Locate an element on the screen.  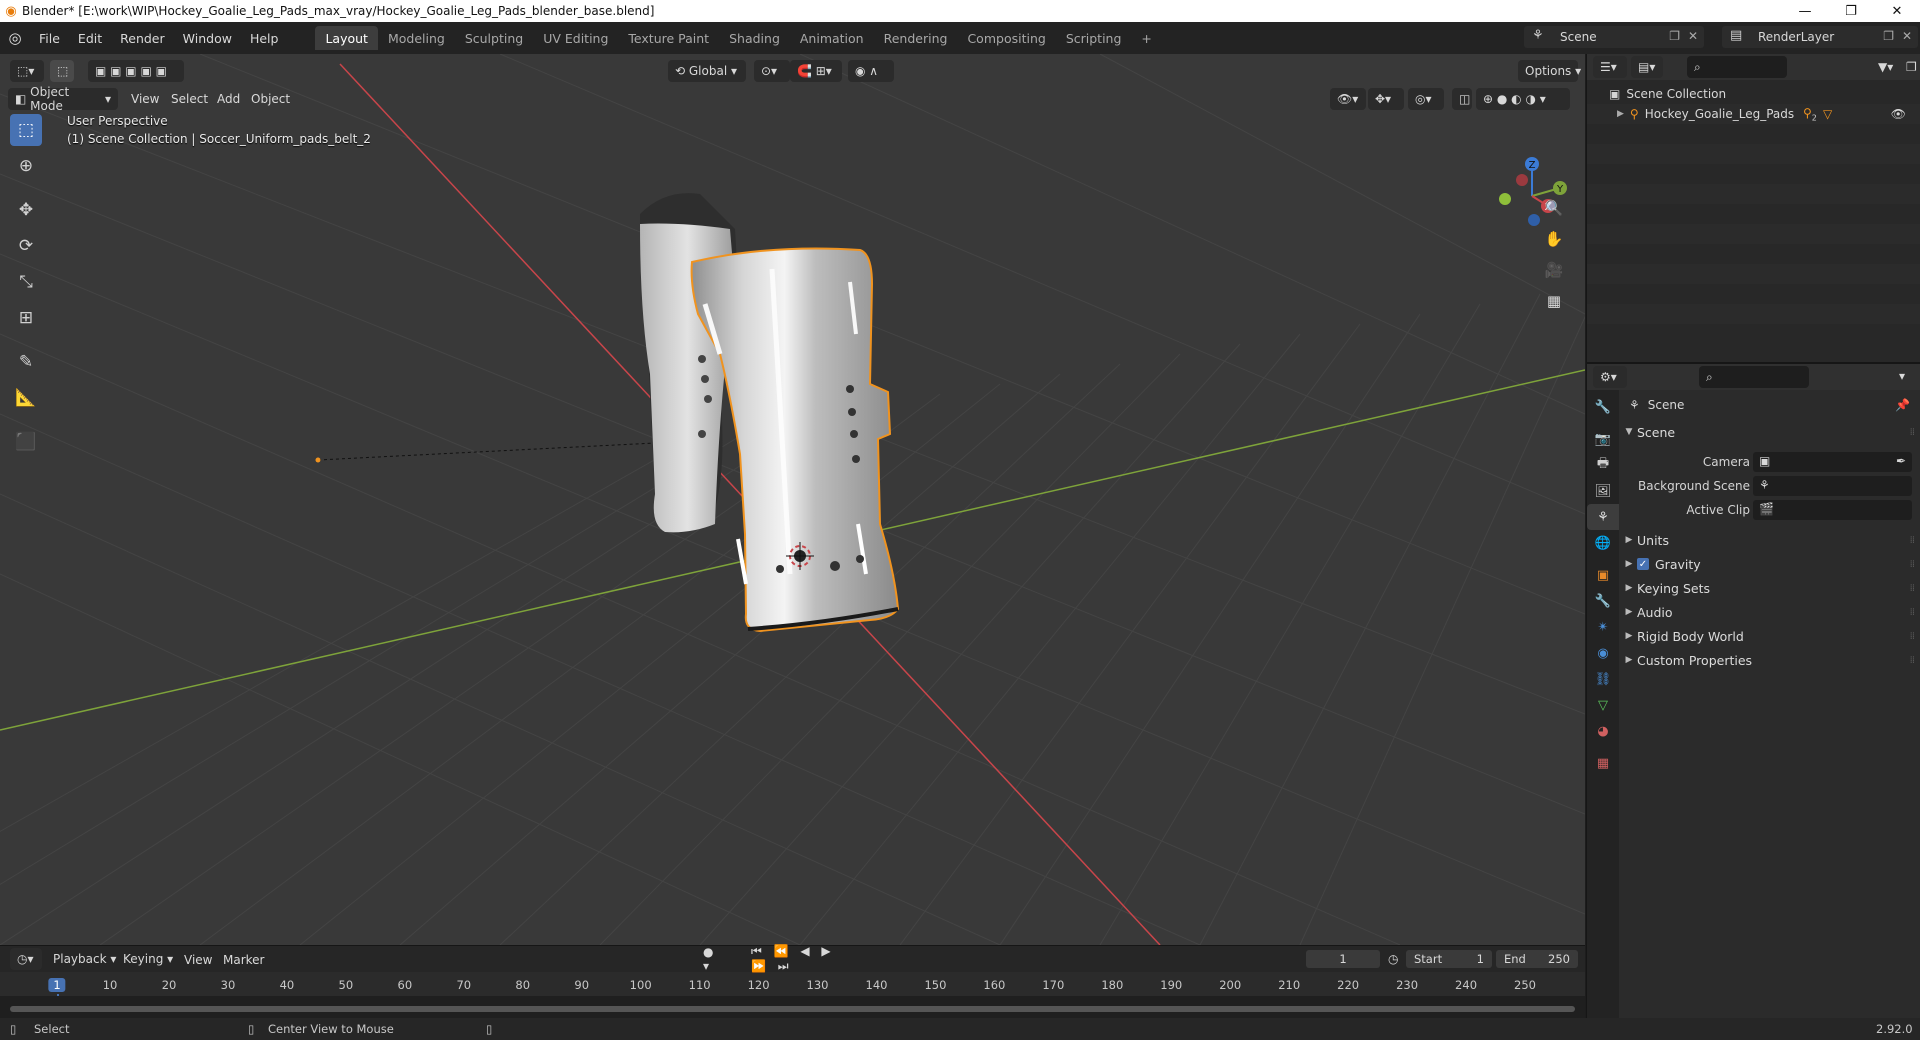
transform-tool-icon: ⊞ is located at coordinates (26, 318).